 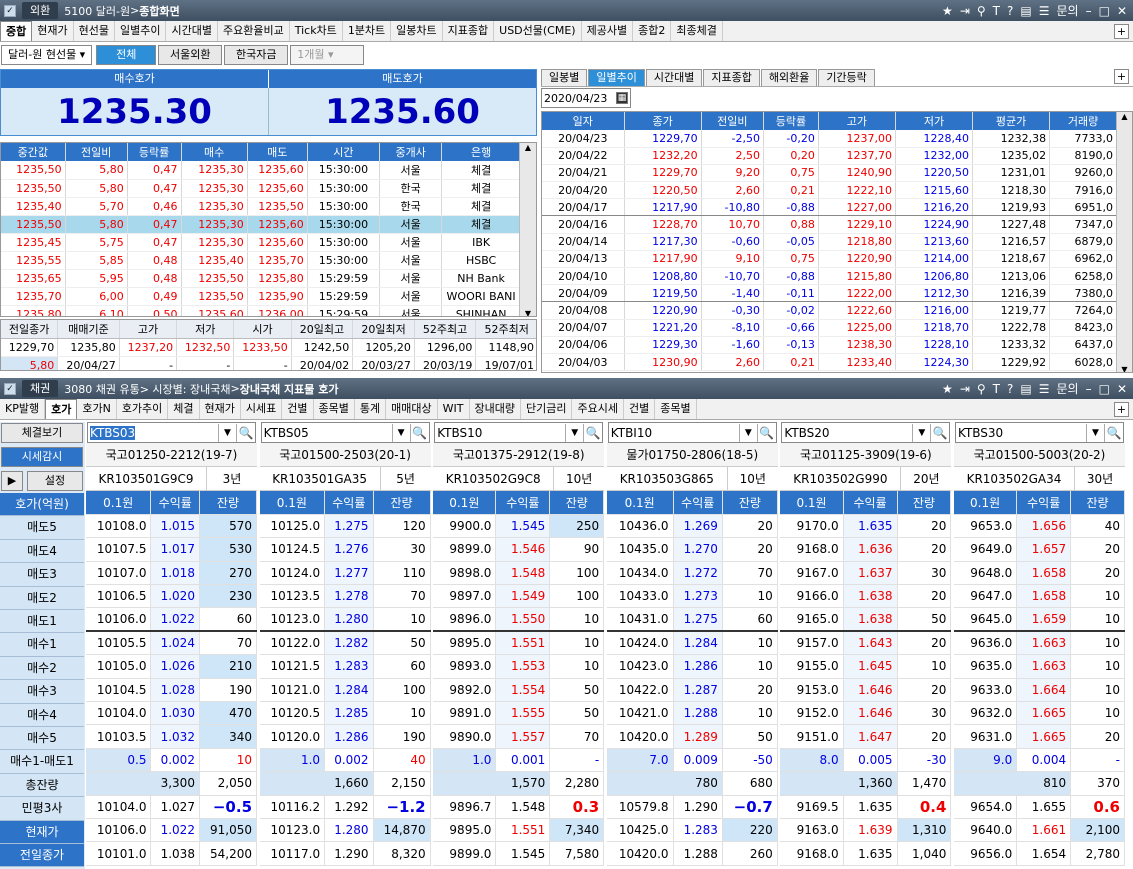 What do you see at coordinates (1010, 11) in the screenshot?
I see `help-icon: ?` at bounding box center [1010, 11].